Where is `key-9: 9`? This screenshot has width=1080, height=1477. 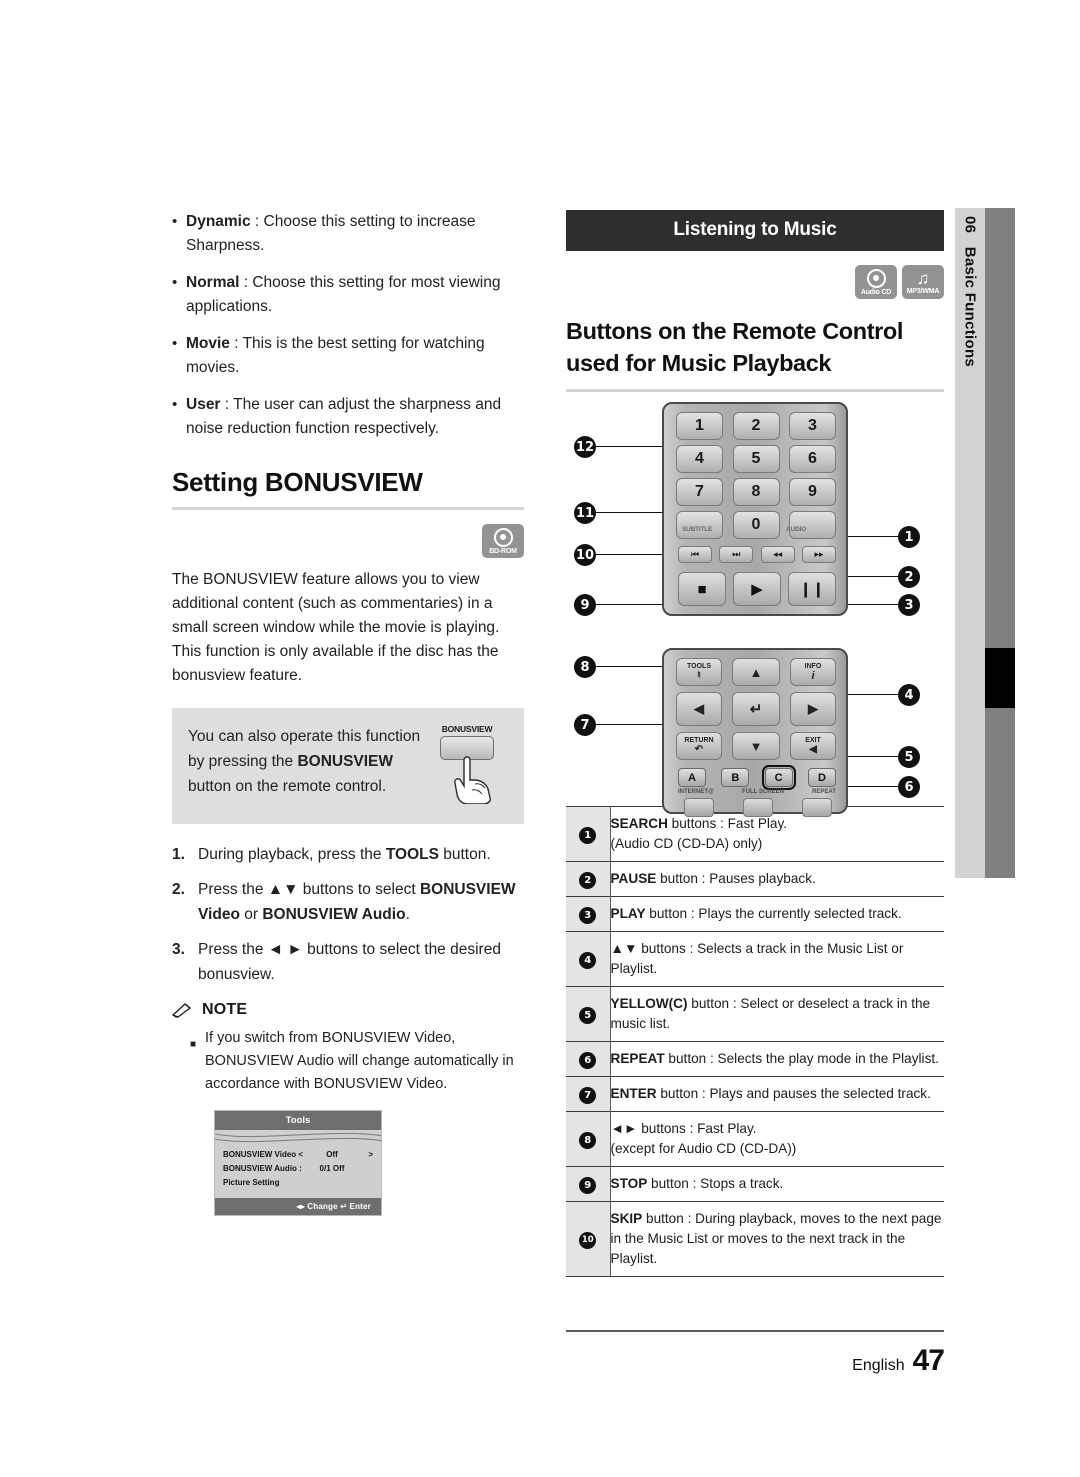
key-9: 9 is located at coordinates (812, 492).